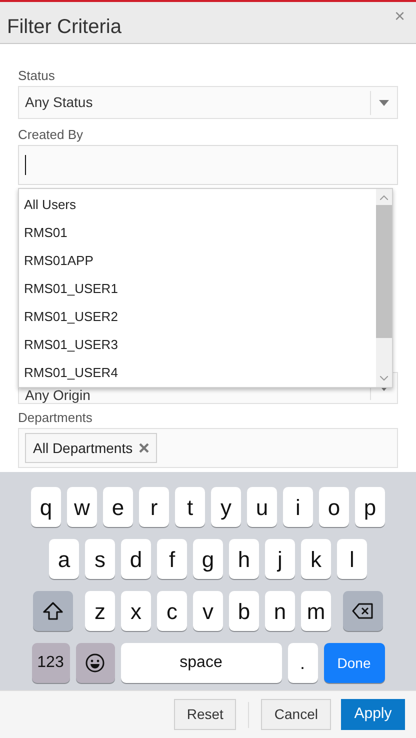 This screenshot has height=738, width=416. I want to click on field-label: Created By, so click(51, 135).